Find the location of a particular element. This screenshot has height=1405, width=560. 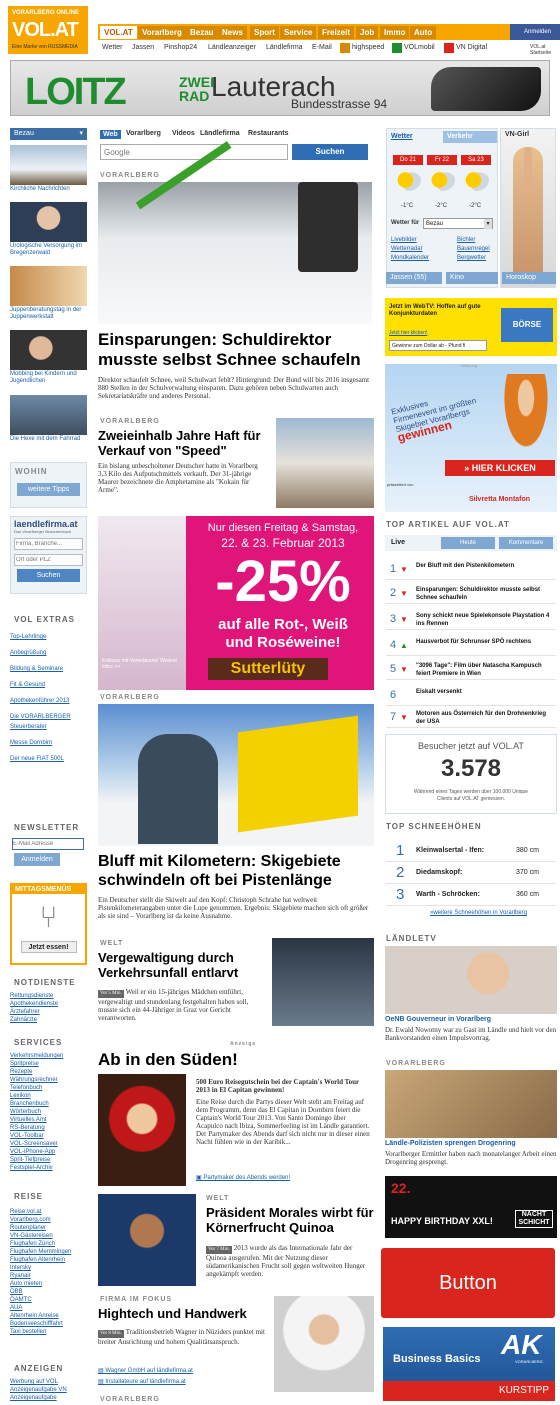

services-link: Lexikon is located at coordinates (48, 1096).